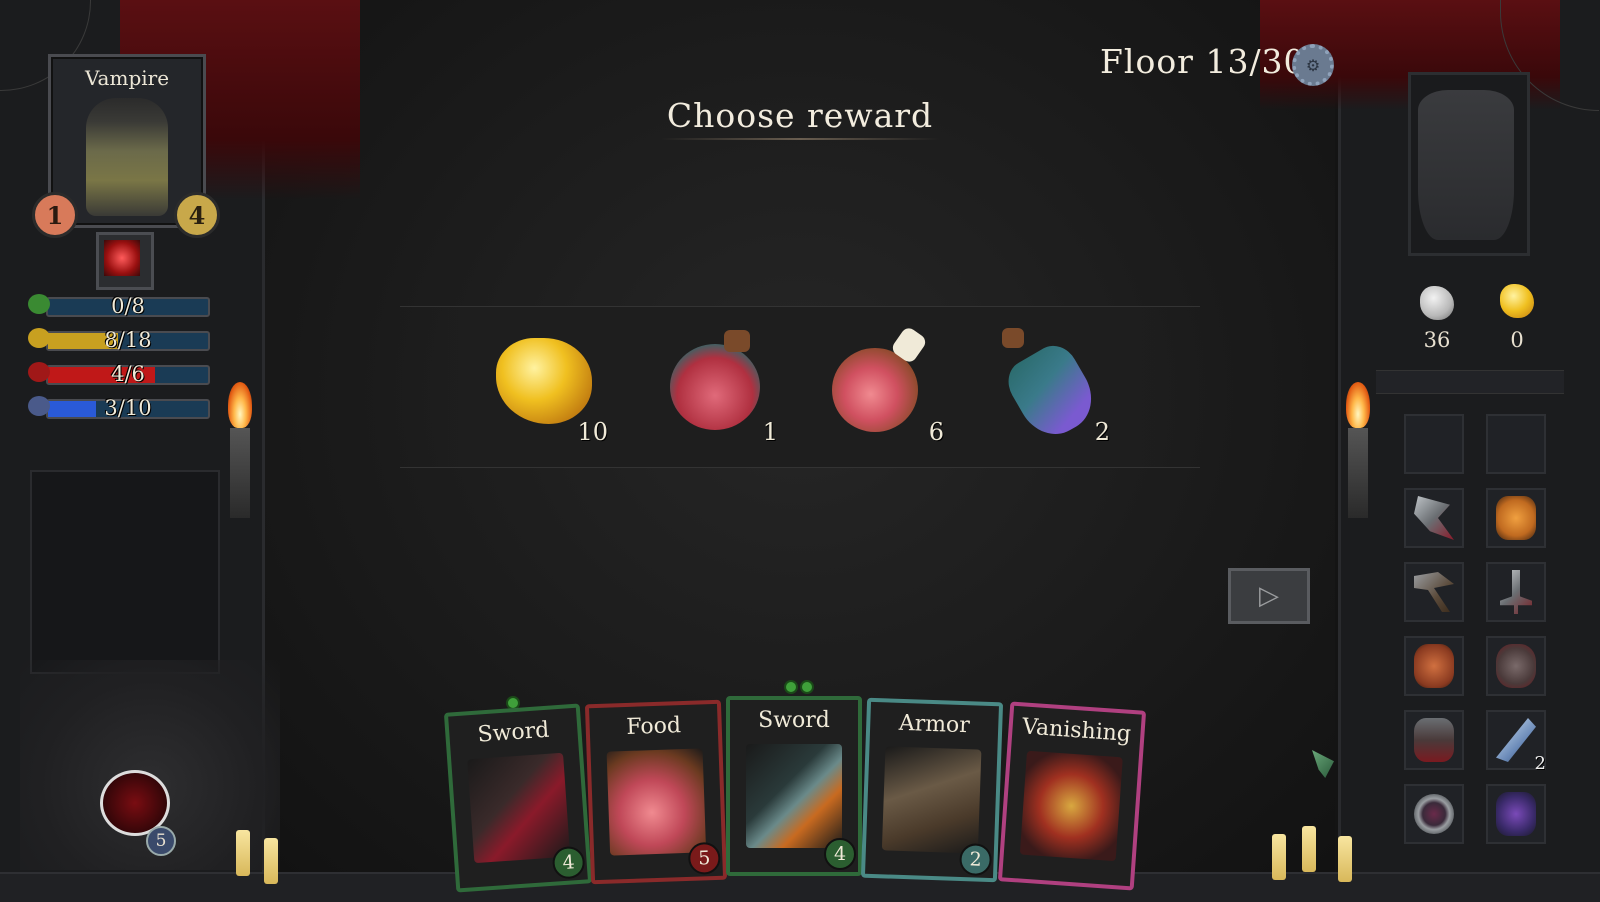 This screenshot has height=902, width=1600. Describe the element at coordinates (127, 78) in the screenshot. I see `character-name: Vampire` at that location.